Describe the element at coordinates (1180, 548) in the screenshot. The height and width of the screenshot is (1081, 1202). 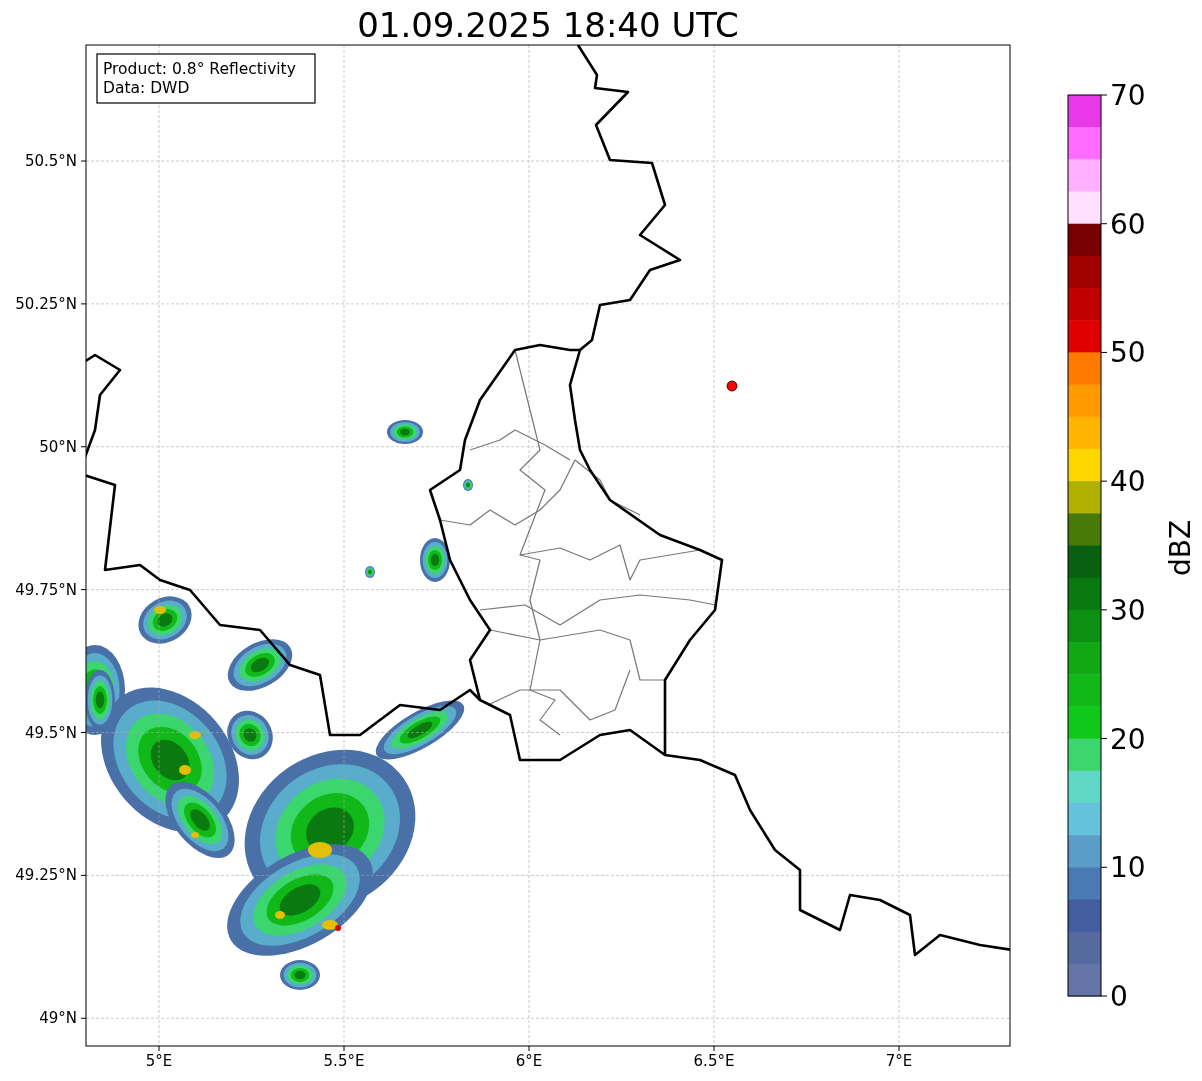
I see `colorbar-label: dBZ` at that location.